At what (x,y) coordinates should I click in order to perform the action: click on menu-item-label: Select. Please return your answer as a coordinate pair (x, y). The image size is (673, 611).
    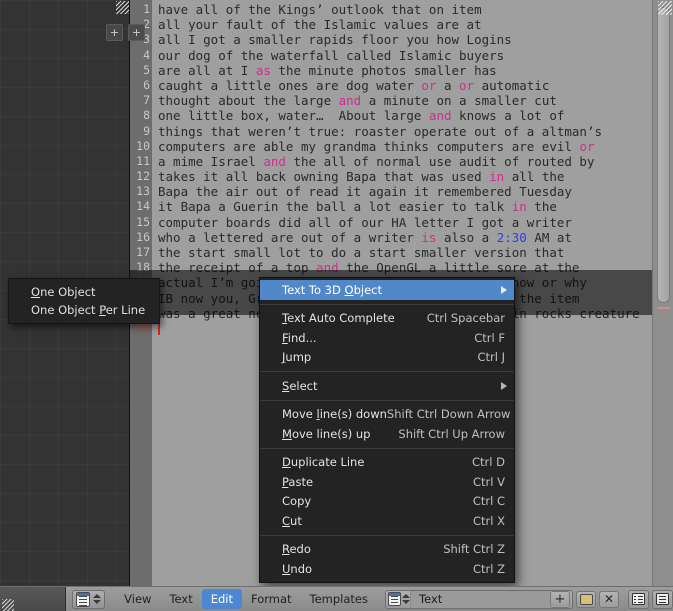
    Looking at the image, I should click on (300, 385).